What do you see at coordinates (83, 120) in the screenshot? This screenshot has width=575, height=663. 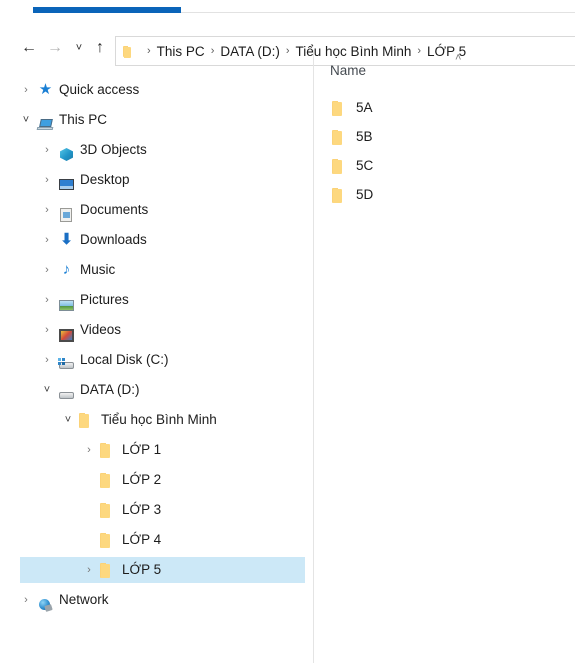 I see `sidebar-item-label: This PC` at bounding box center [83, 120].